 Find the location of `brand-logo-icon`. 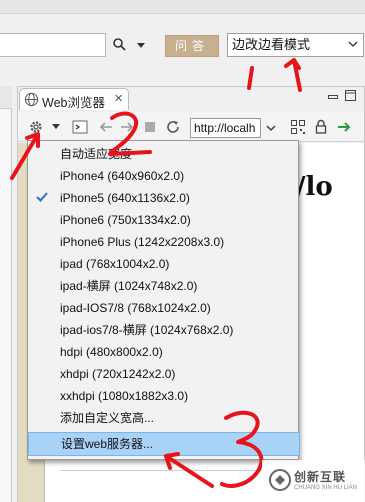

brand-logo-icon is located at coordinates (280, 480).